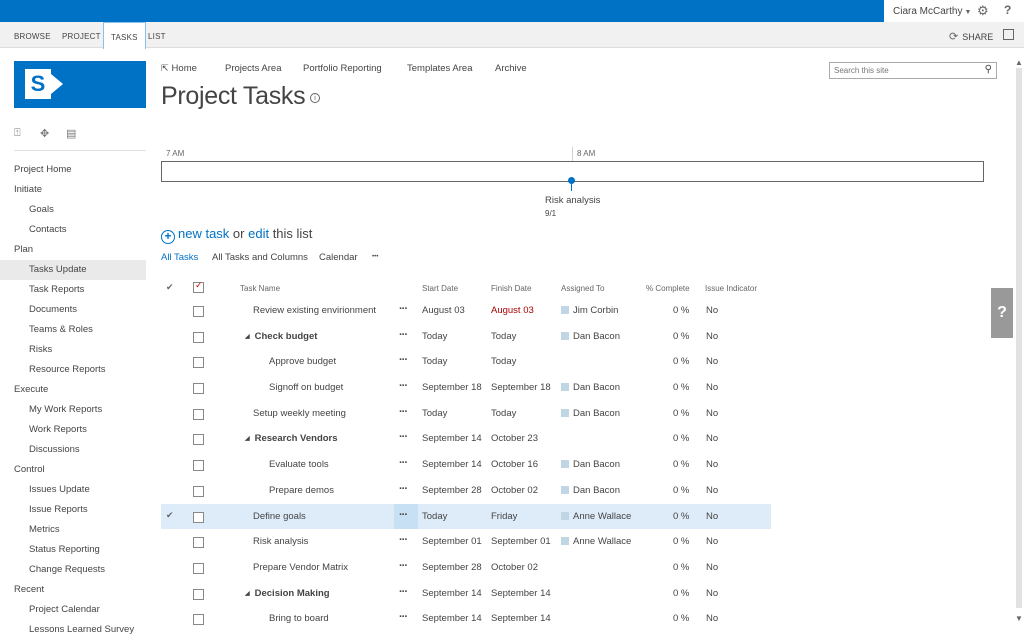 This screenshot has height=639, width=1024. I want to click on vertical-scrollbar: ▲ ▼, so click(1019, 343).